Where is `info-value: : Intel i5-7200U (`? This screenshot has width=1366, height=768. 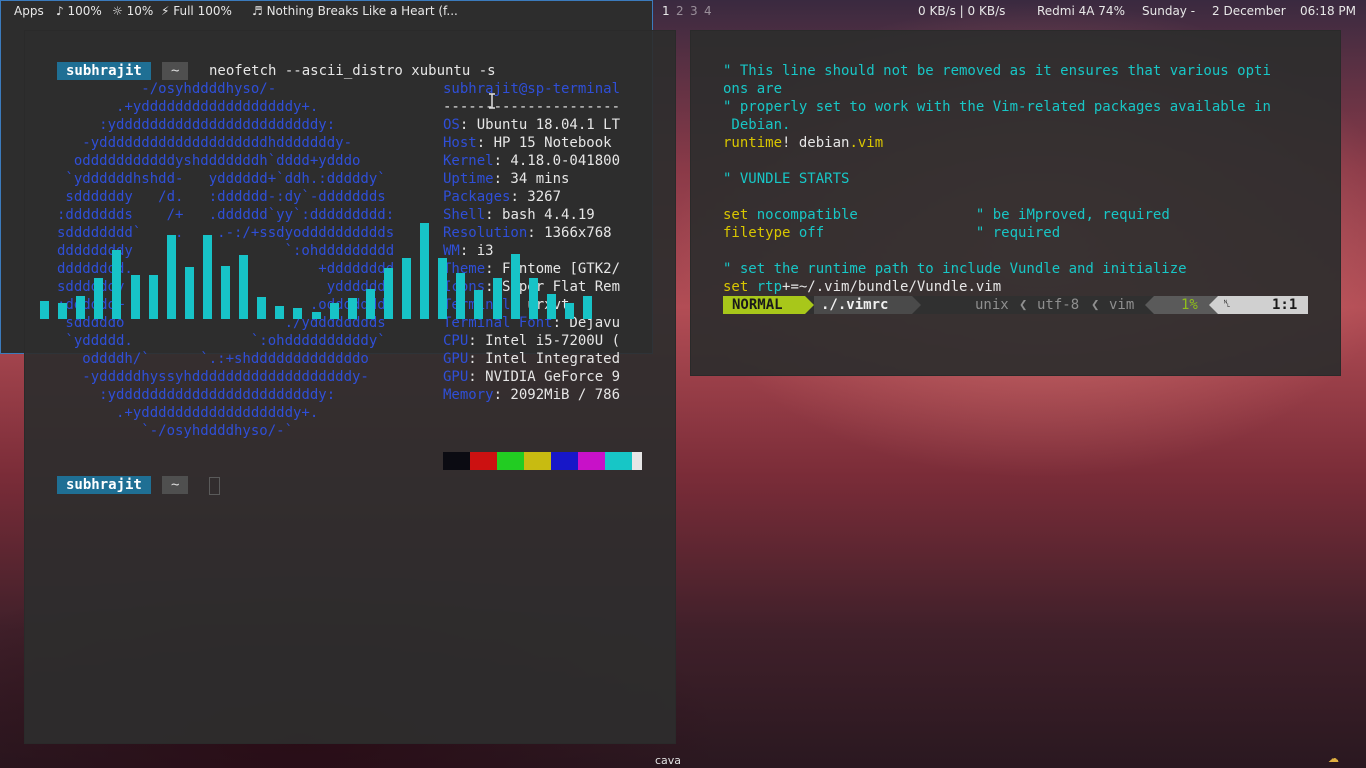
info-value: : Intel i5-7200U ( is located at coordinates (544, 341).